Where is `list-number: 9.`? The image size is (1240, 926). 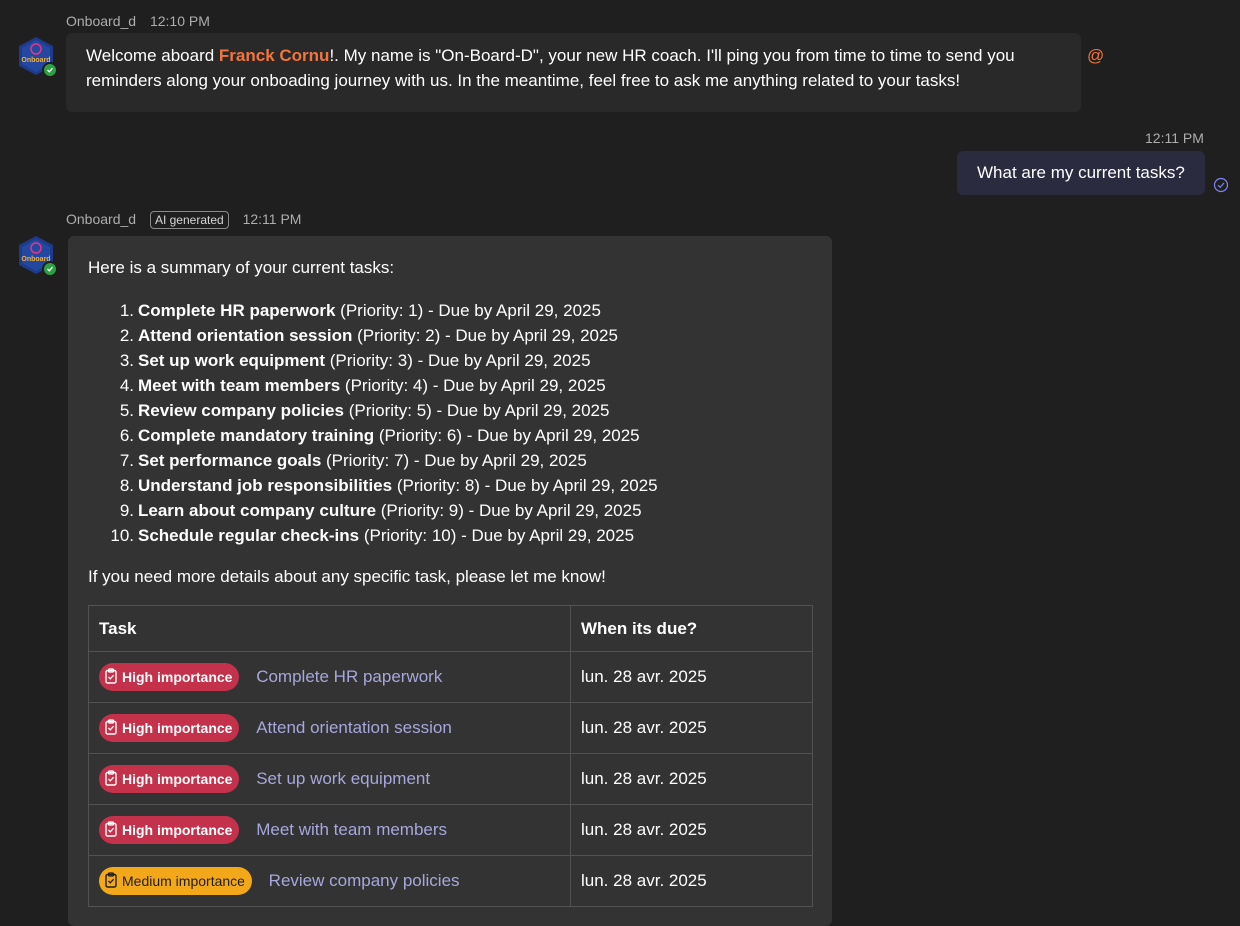 list-number: 9. is located at coordinates (126, 510).